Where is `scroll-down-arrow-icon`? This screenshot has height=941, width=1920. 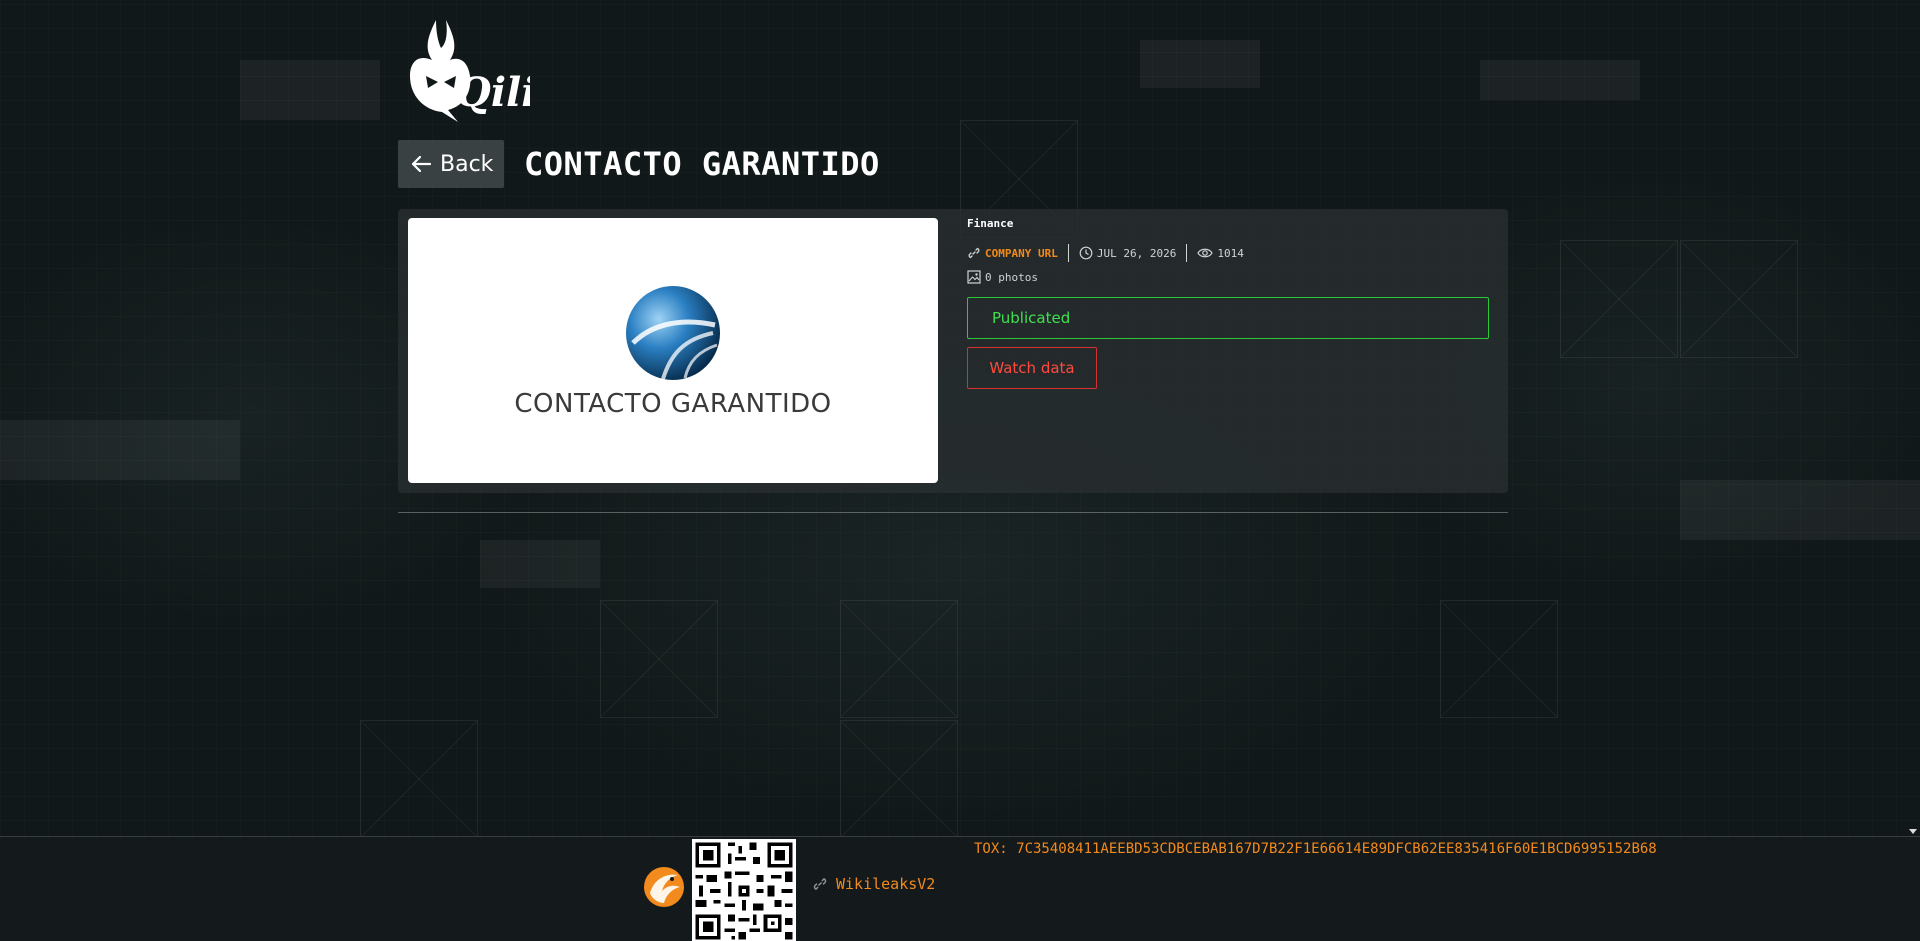 scroll-down-arrow-icon is located at coordinates (1913, 831).